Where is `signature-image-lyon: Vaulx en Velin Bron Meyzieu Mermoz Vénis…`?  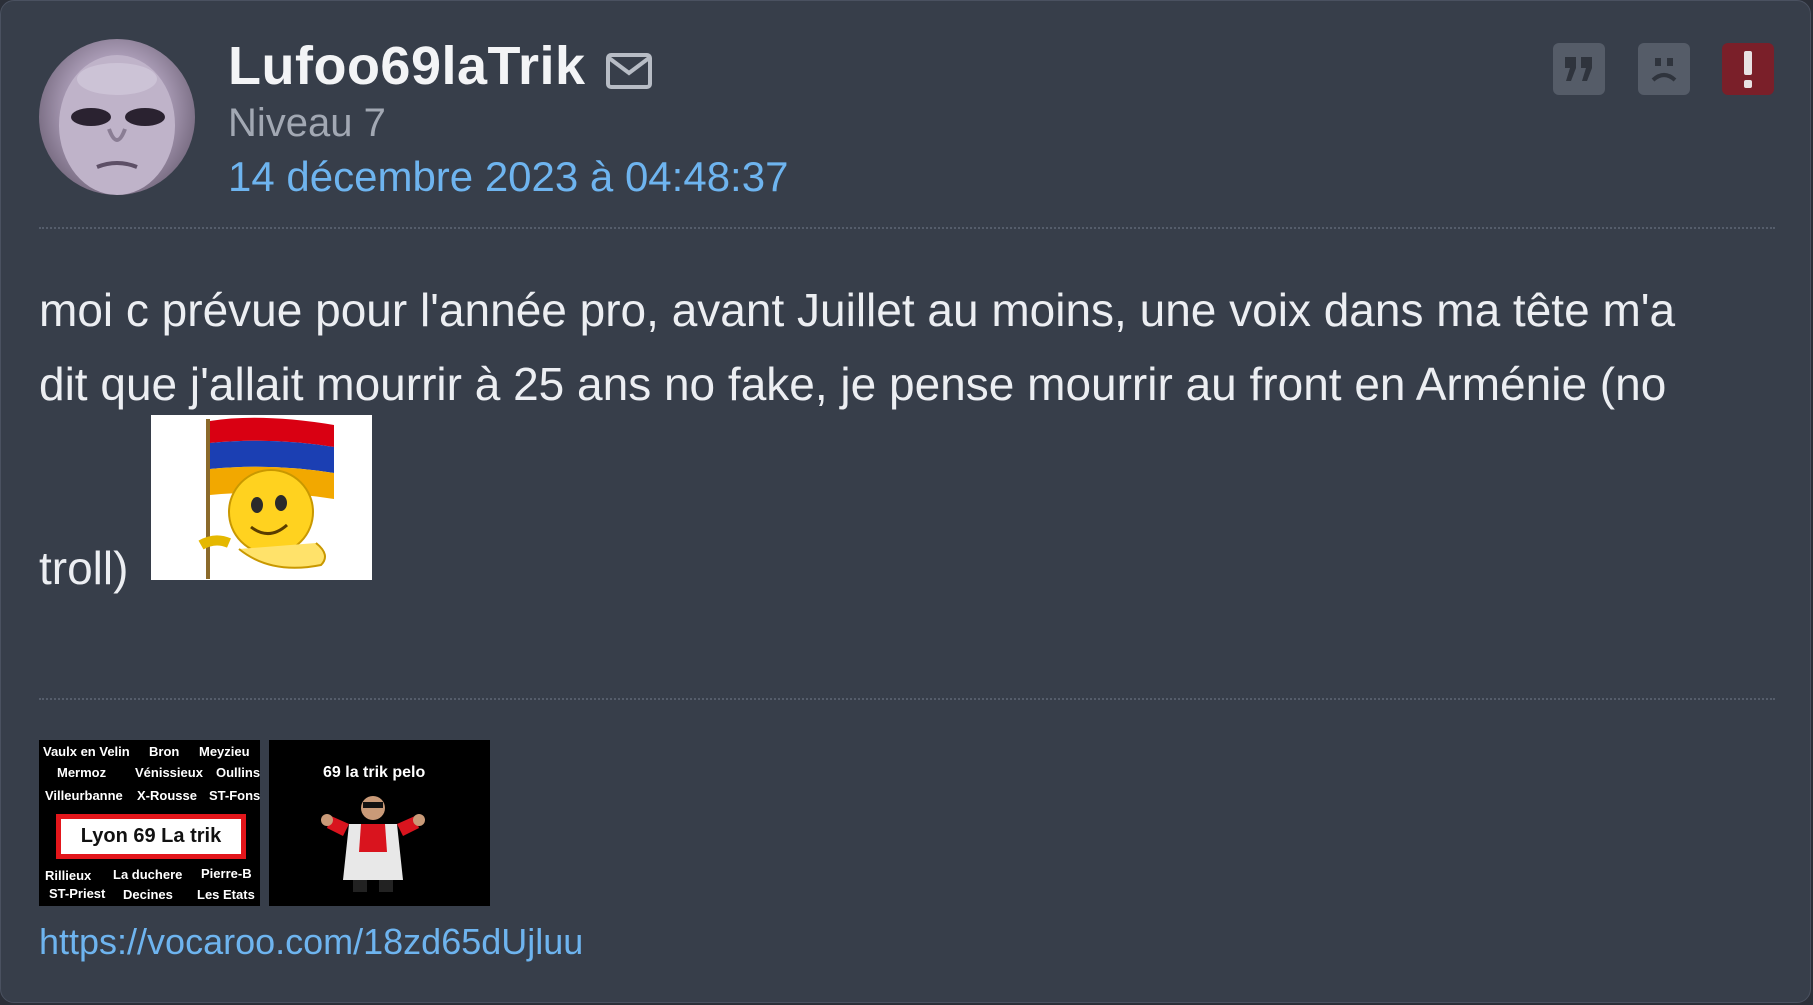 signature-image-lyon: Vaulx en Velin Bron Meyzieu Mermoz Vénis… is located at coordinates (149, 823).